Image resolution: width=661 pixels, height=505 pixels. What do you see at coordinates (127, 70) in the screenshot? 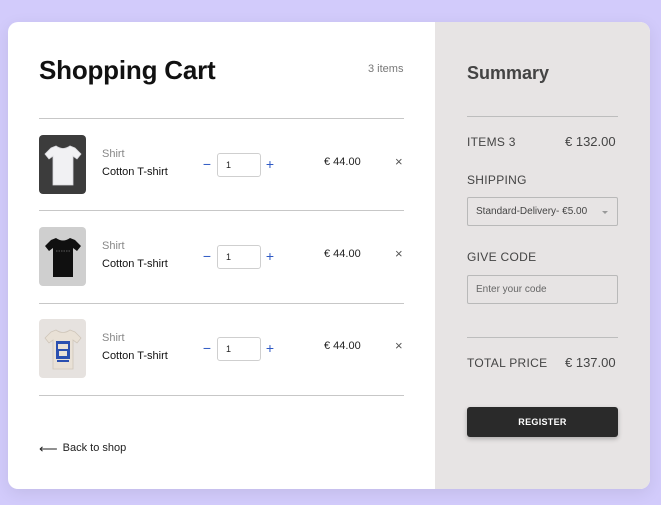
I see `page-title: Shopping Cart` at bounding box center [127, 70].